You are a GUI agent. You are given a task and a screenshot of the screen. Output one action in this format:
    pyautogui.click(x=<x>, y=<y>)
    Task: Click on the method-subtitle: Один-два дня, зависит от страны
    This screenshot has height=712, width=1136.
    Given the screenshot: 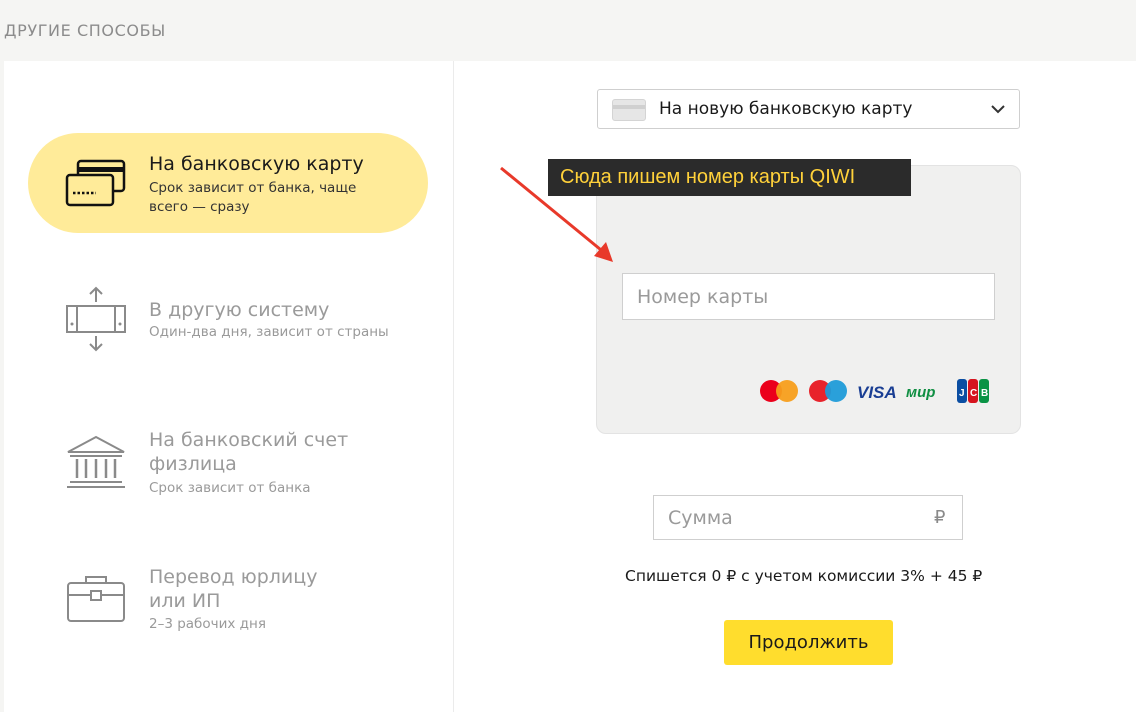 What is the action you would take?
    pyautogui.click(x=269, y=332)
    